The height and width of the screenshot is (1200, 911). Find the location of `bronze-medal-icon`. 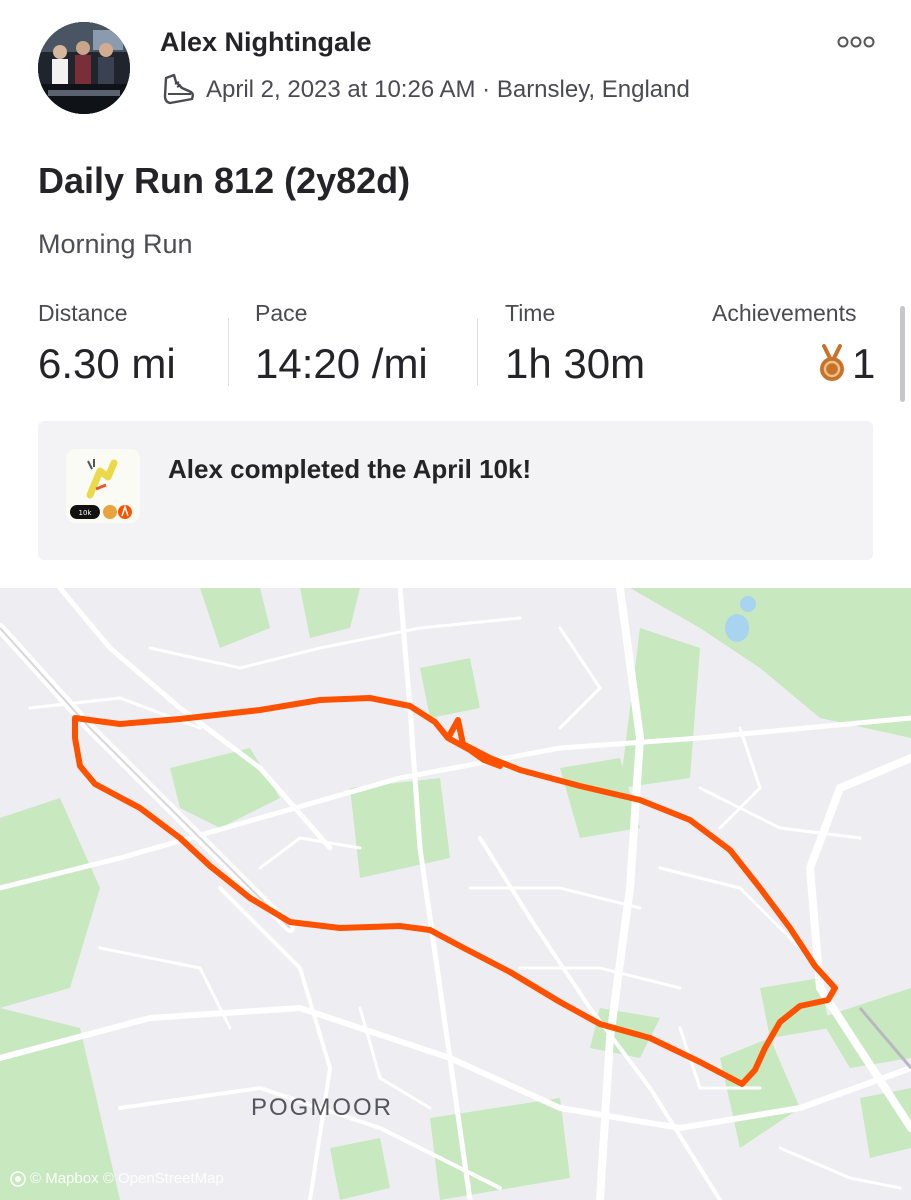

bronze-medal-icon is located at coordinates (832, 362).